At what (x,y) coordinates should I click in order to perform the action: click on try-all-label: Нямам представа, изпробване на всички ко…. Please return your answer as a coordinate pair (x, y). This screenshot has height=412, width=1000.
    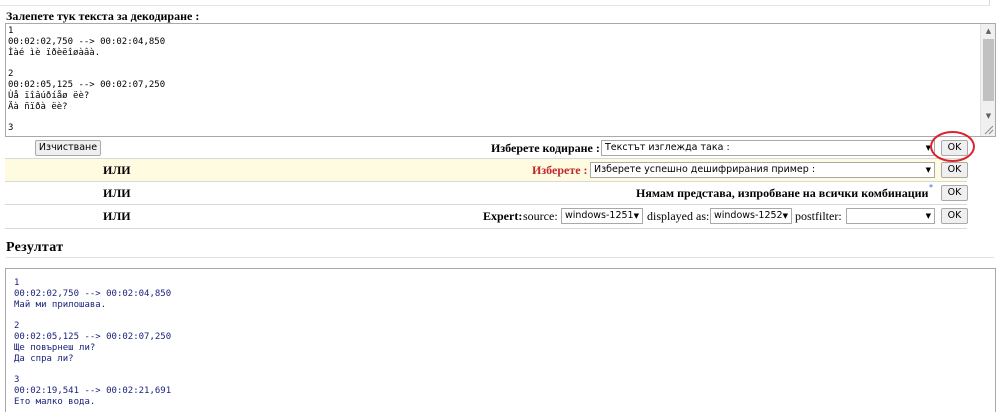
    Looking at the image, I should click on (782, 193).